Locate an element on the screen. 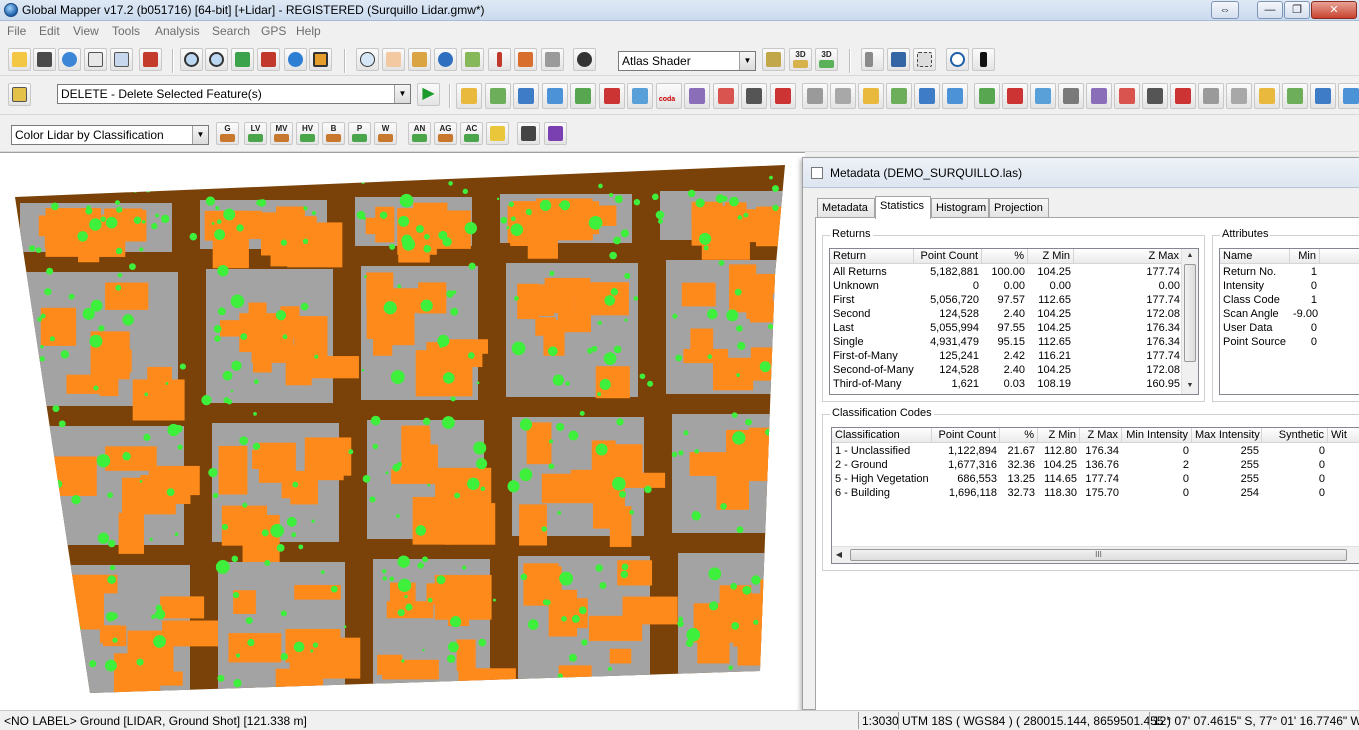 The height and width of the screenshot is (730, 1359). digitizer-tool-24-icon is located at coordinates (1127, 96).